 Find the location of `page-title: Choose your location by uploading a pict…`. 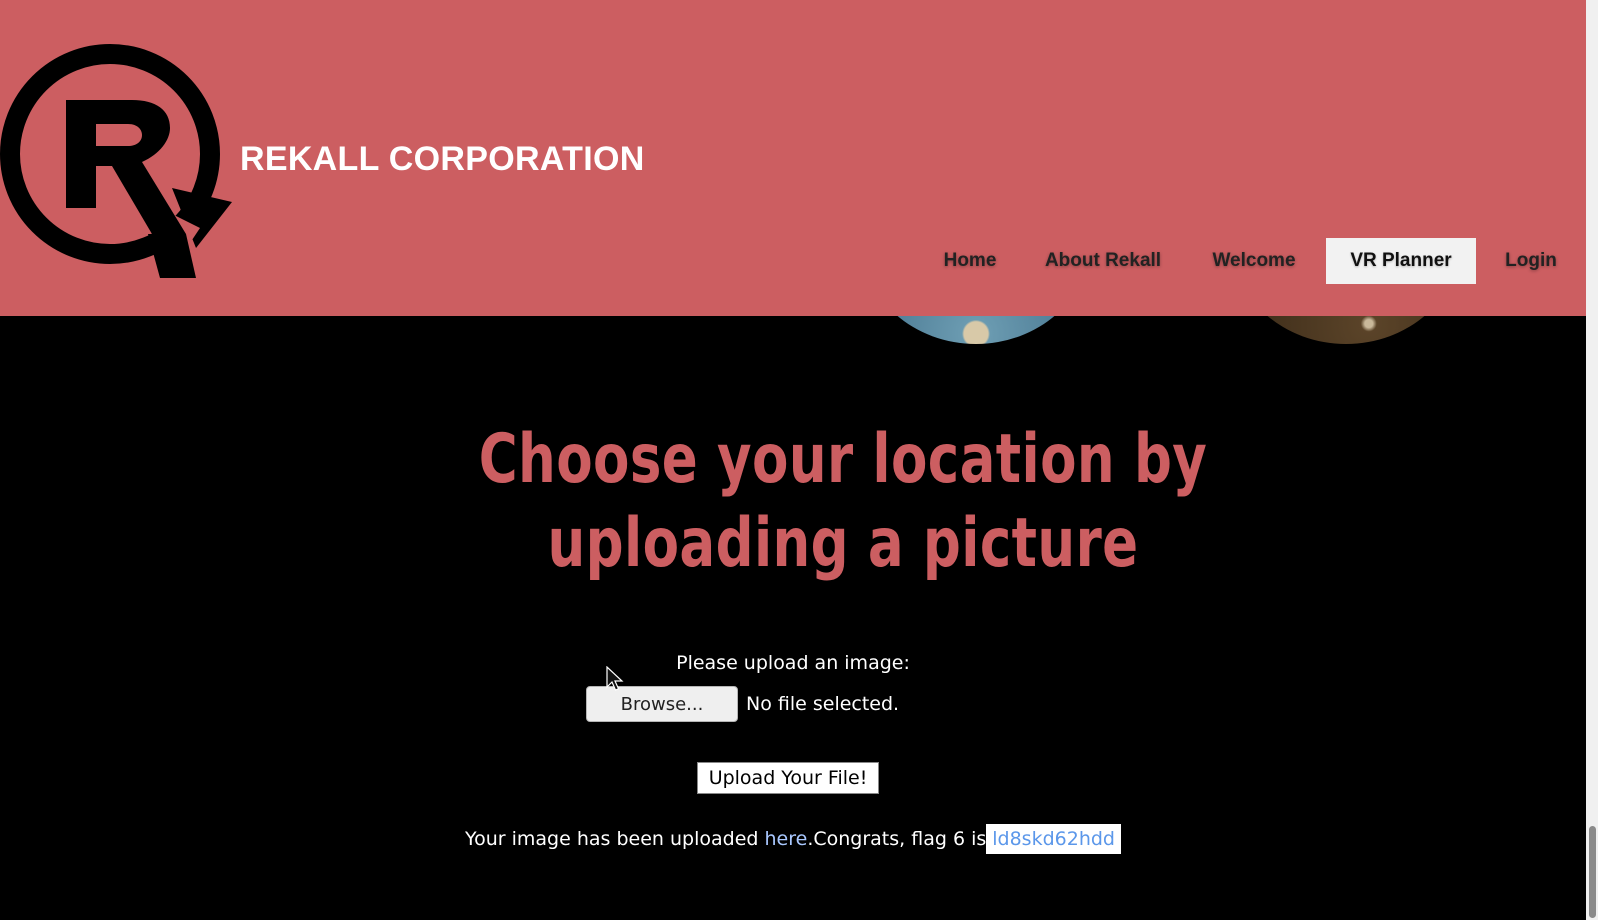

page-title: Choose your location by uploading a pict… is located at coordinates (843, 501).